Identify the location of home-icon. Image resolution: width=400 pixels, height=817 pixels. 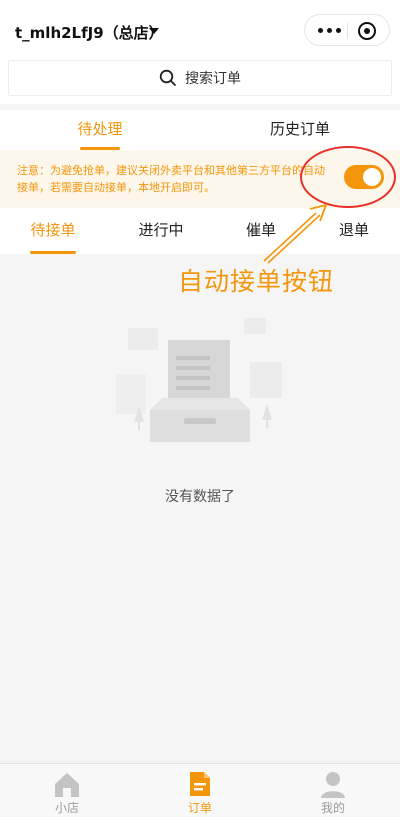
(67, 785).